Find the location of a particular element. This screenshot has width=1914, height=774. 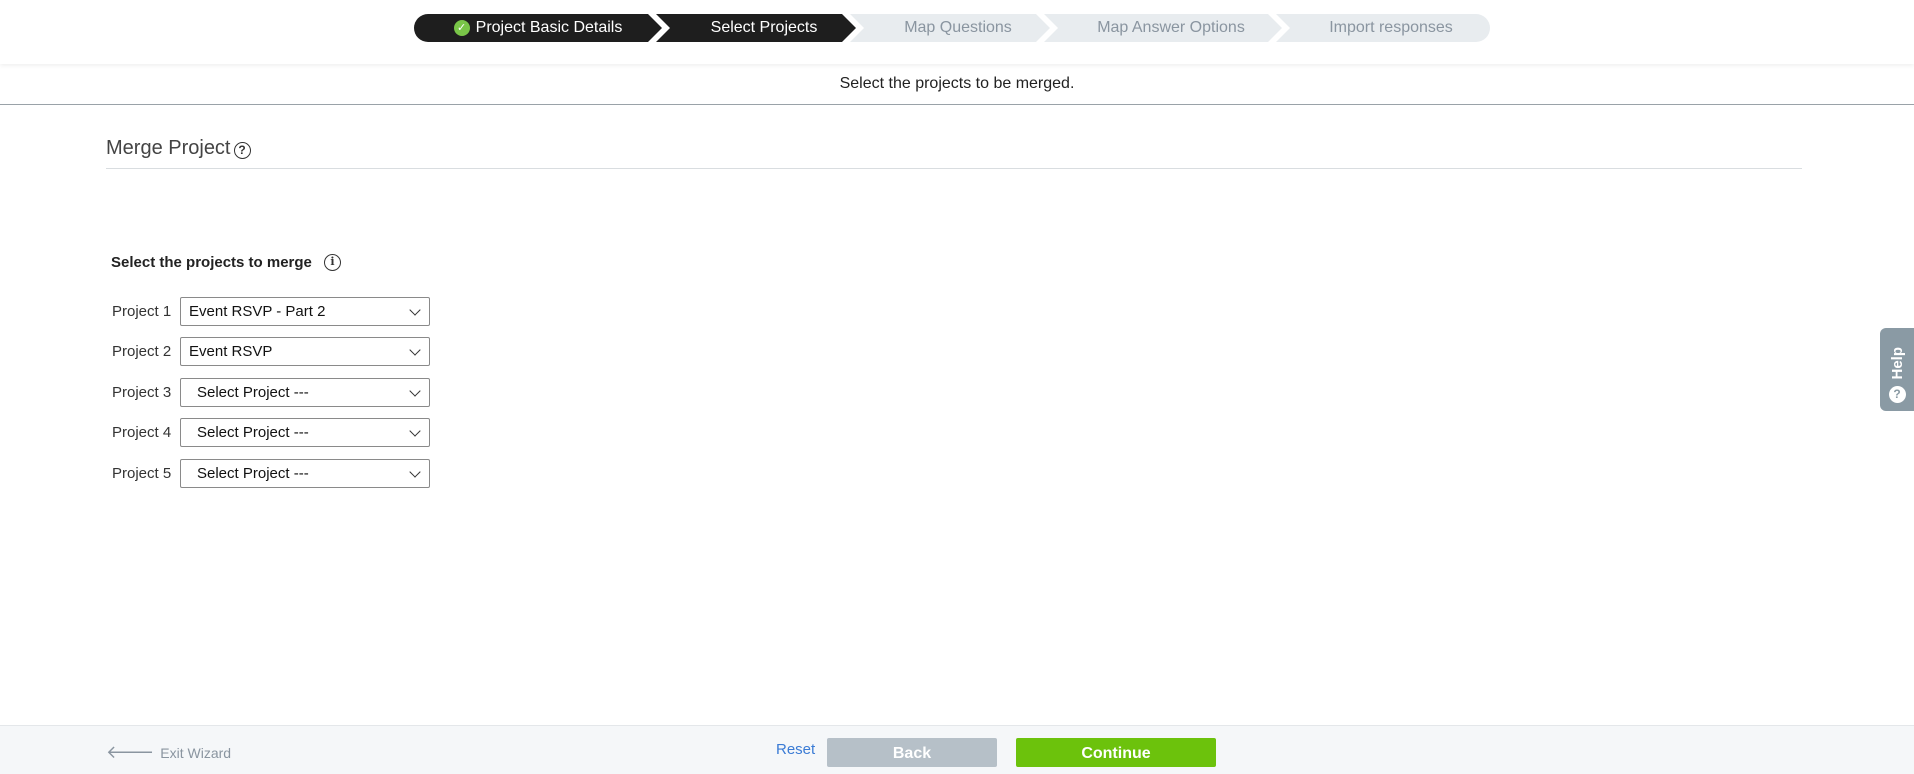

step-project-basic-details: ✓ Project Basic Details is located at coordinates (538, 28).